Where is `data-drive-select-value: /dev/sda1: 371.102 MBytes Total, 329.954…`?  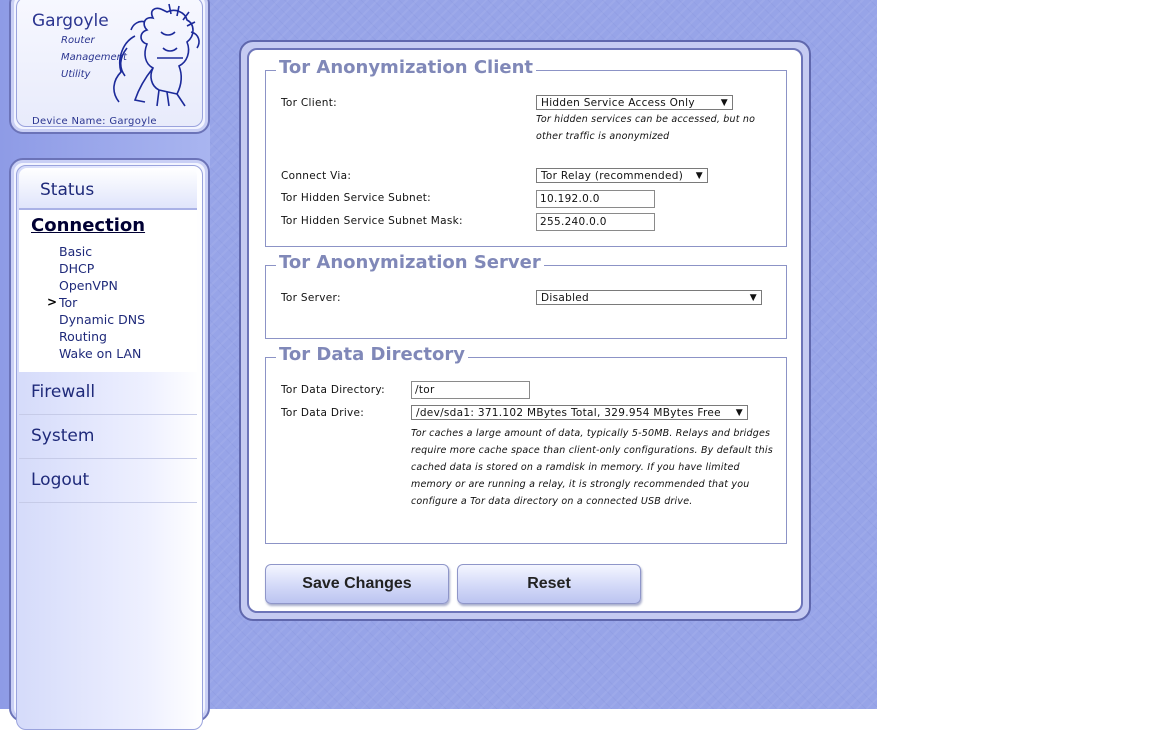 data-drive-select-value: /dev/sda1: 371.102 MBytes Total, 329.954… is located at coordinates (568, 413).